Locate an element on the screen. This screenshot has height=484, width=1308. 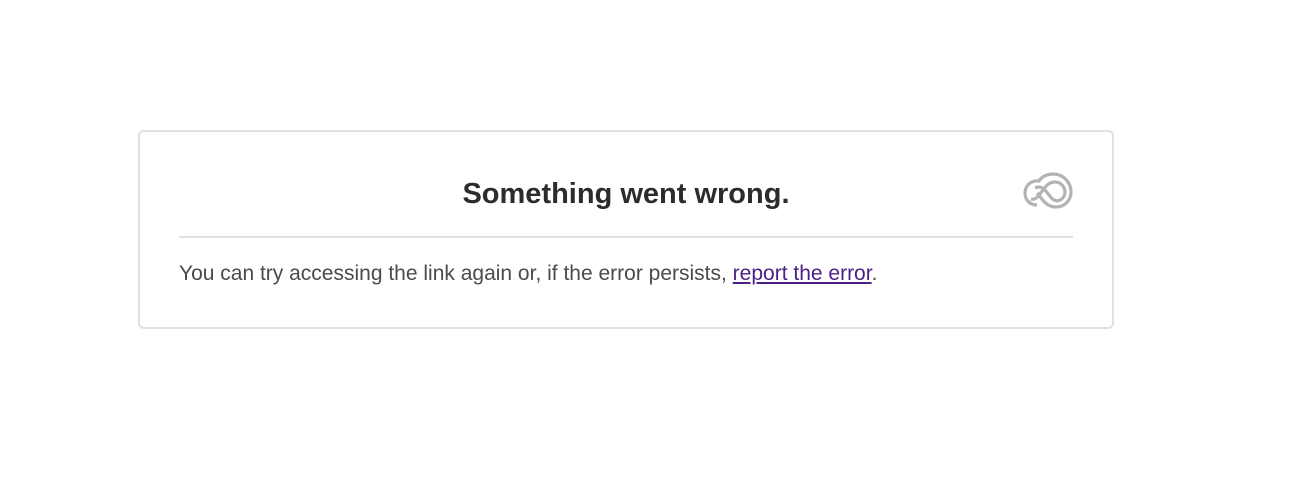
message-period: . is located at coordinates (874, 273).